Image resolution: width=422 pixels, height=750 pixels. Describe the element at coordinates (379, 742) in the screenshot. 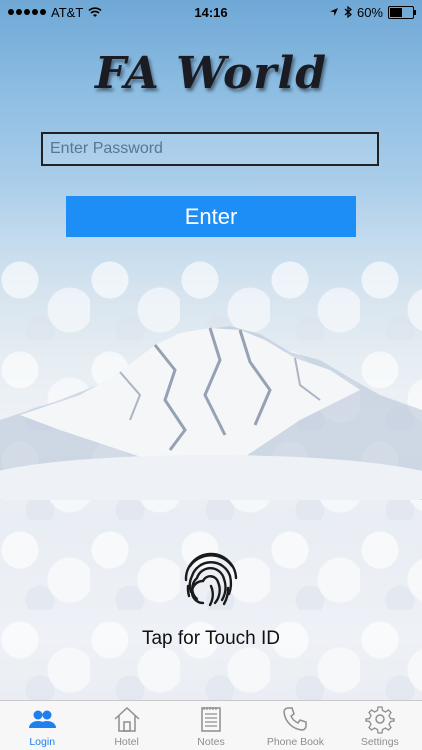

I see `tab-label: Settings` at that location.